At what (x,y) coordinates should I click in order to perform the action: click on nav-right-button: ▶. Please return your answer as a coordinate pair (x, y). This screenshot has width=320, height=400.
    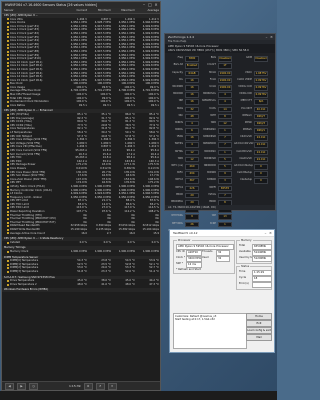
    Looking at the image, I should click on (21, 386).